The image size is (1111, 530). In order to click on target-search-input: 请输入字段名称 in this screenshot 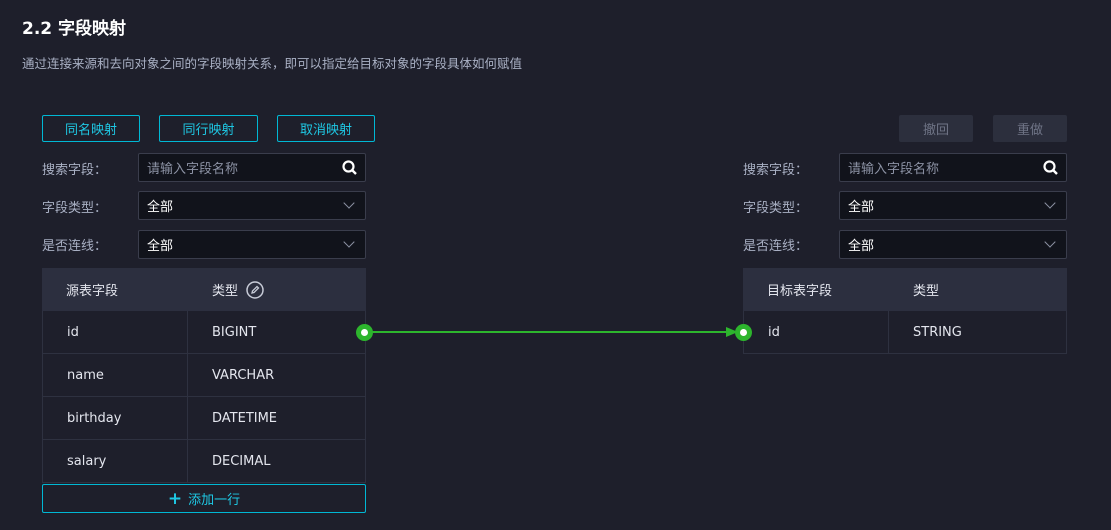, I will do `click(953, 167)`.